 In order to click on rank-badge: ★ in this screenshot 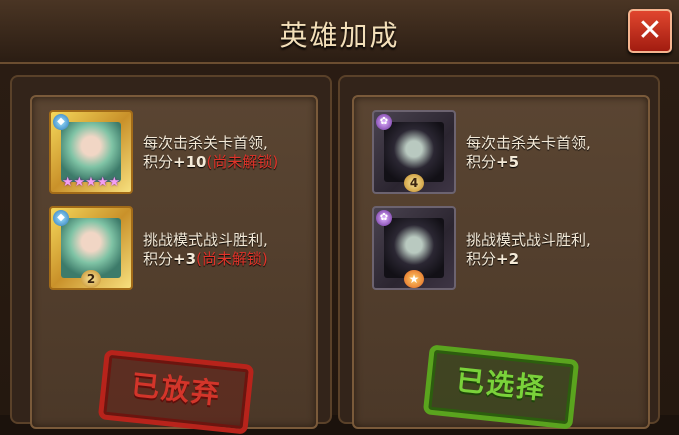, I will do `click(414, 279)`.